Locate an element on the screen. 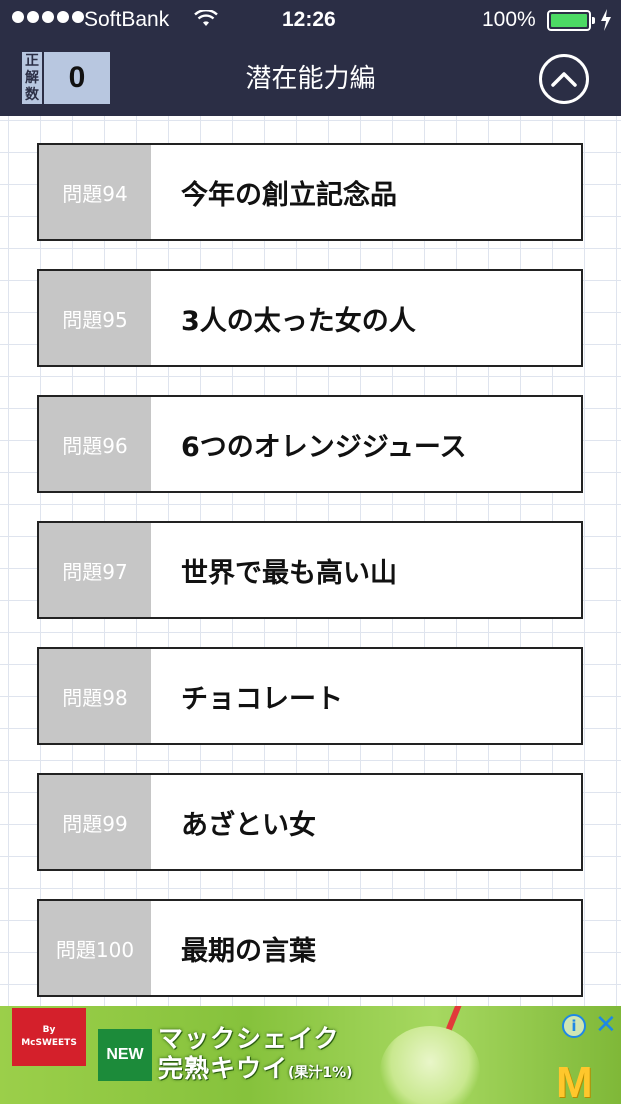 This screenshot has height=1104, width=621. question-number: 問題95 is located at coordinates (95, 318).